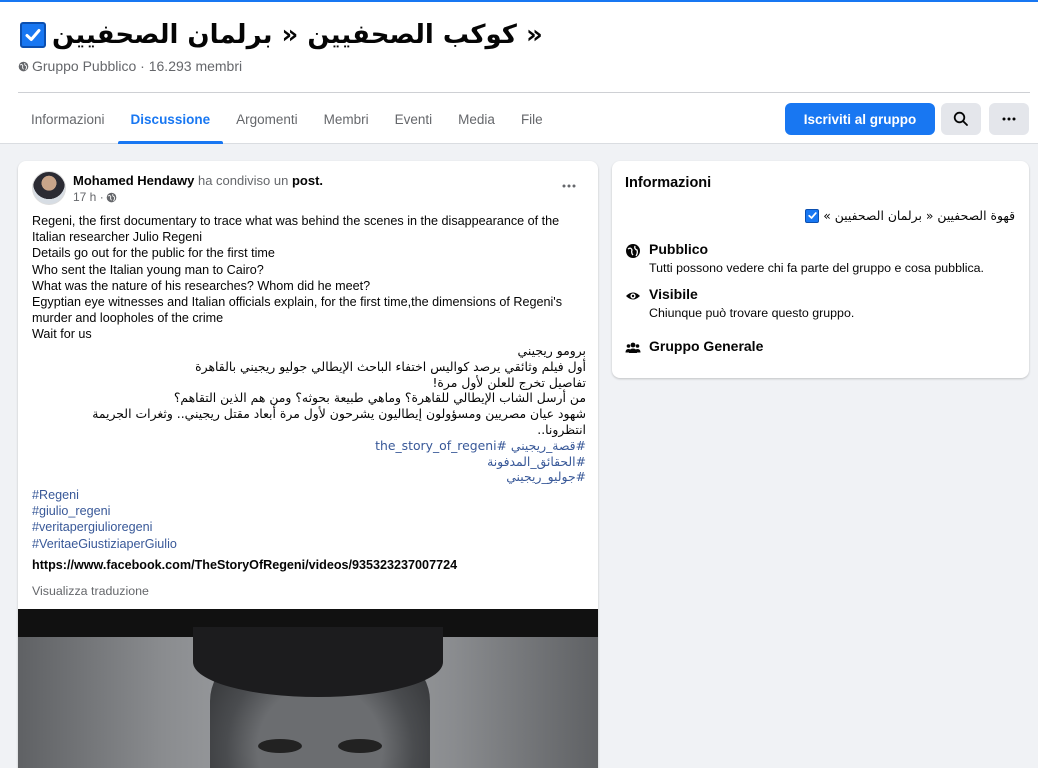 This screenshot has height=768, width=1038. I want to click on timestamp: 17 h ·, so click(88, 197).